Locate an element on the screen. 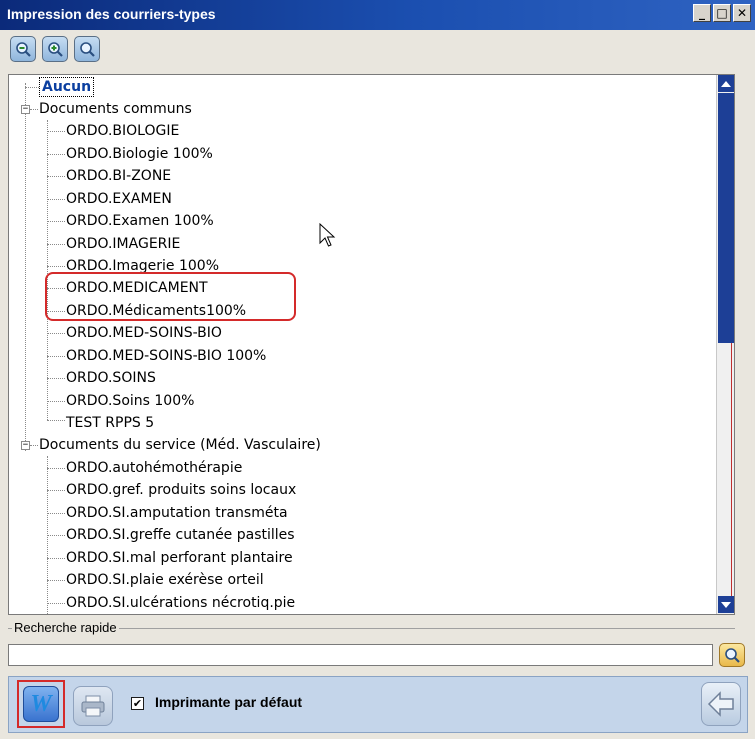 The height and width of the screenshot is (739, 755). scroll-thumb is located at coordinates (726, 218).